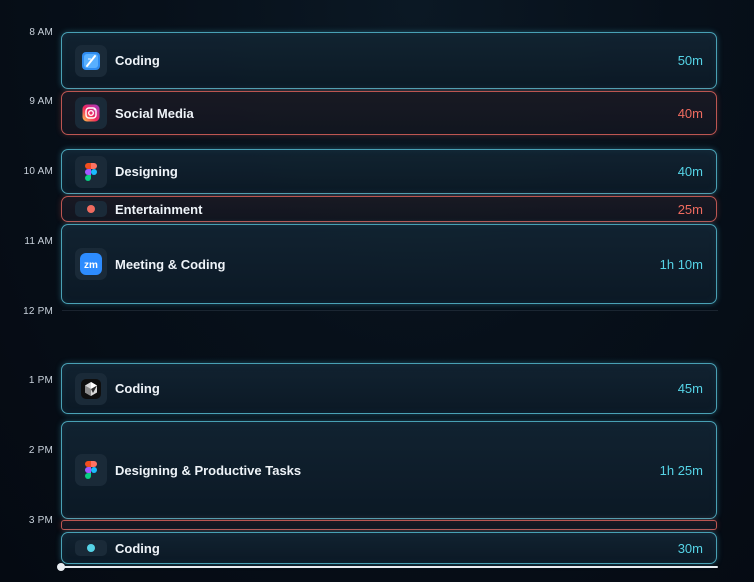 This screenshot has width=754, height=582. Describe the element at coordinates (389, 470) in the screenshot. I see `activity-block-designing-productive: Designing & Productive Tasks 1h 25m` at that location.